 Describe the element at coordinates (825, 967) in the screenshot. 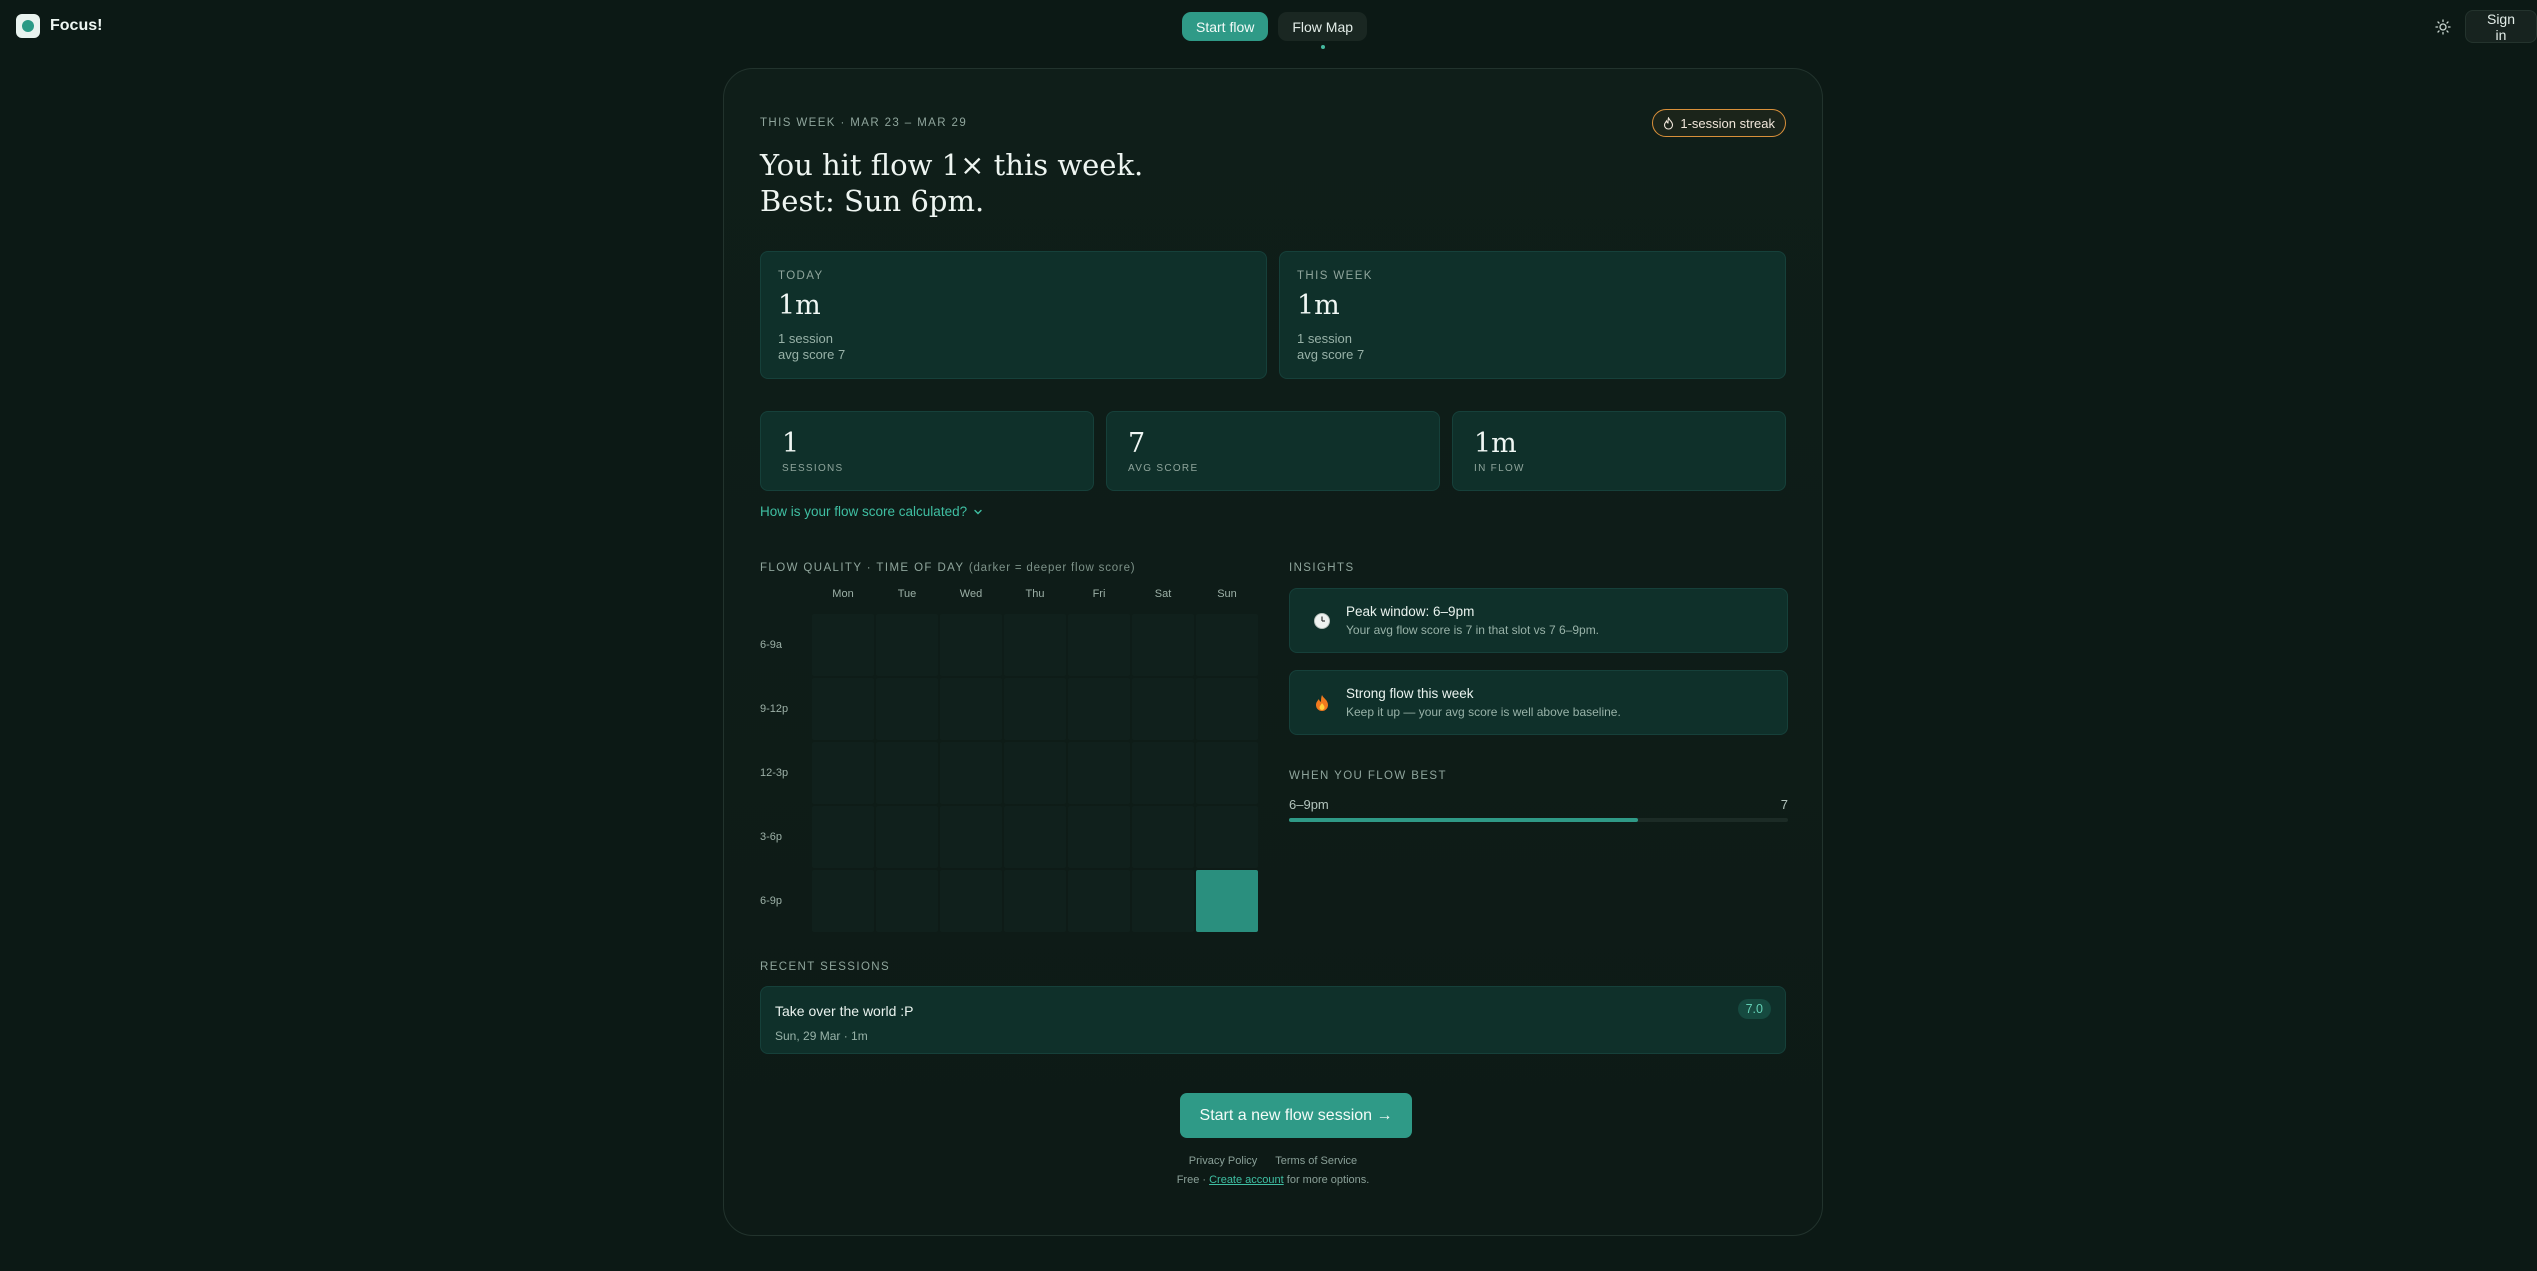

I see `recent-sessions-title: RECENT SESSIONS` at that location.